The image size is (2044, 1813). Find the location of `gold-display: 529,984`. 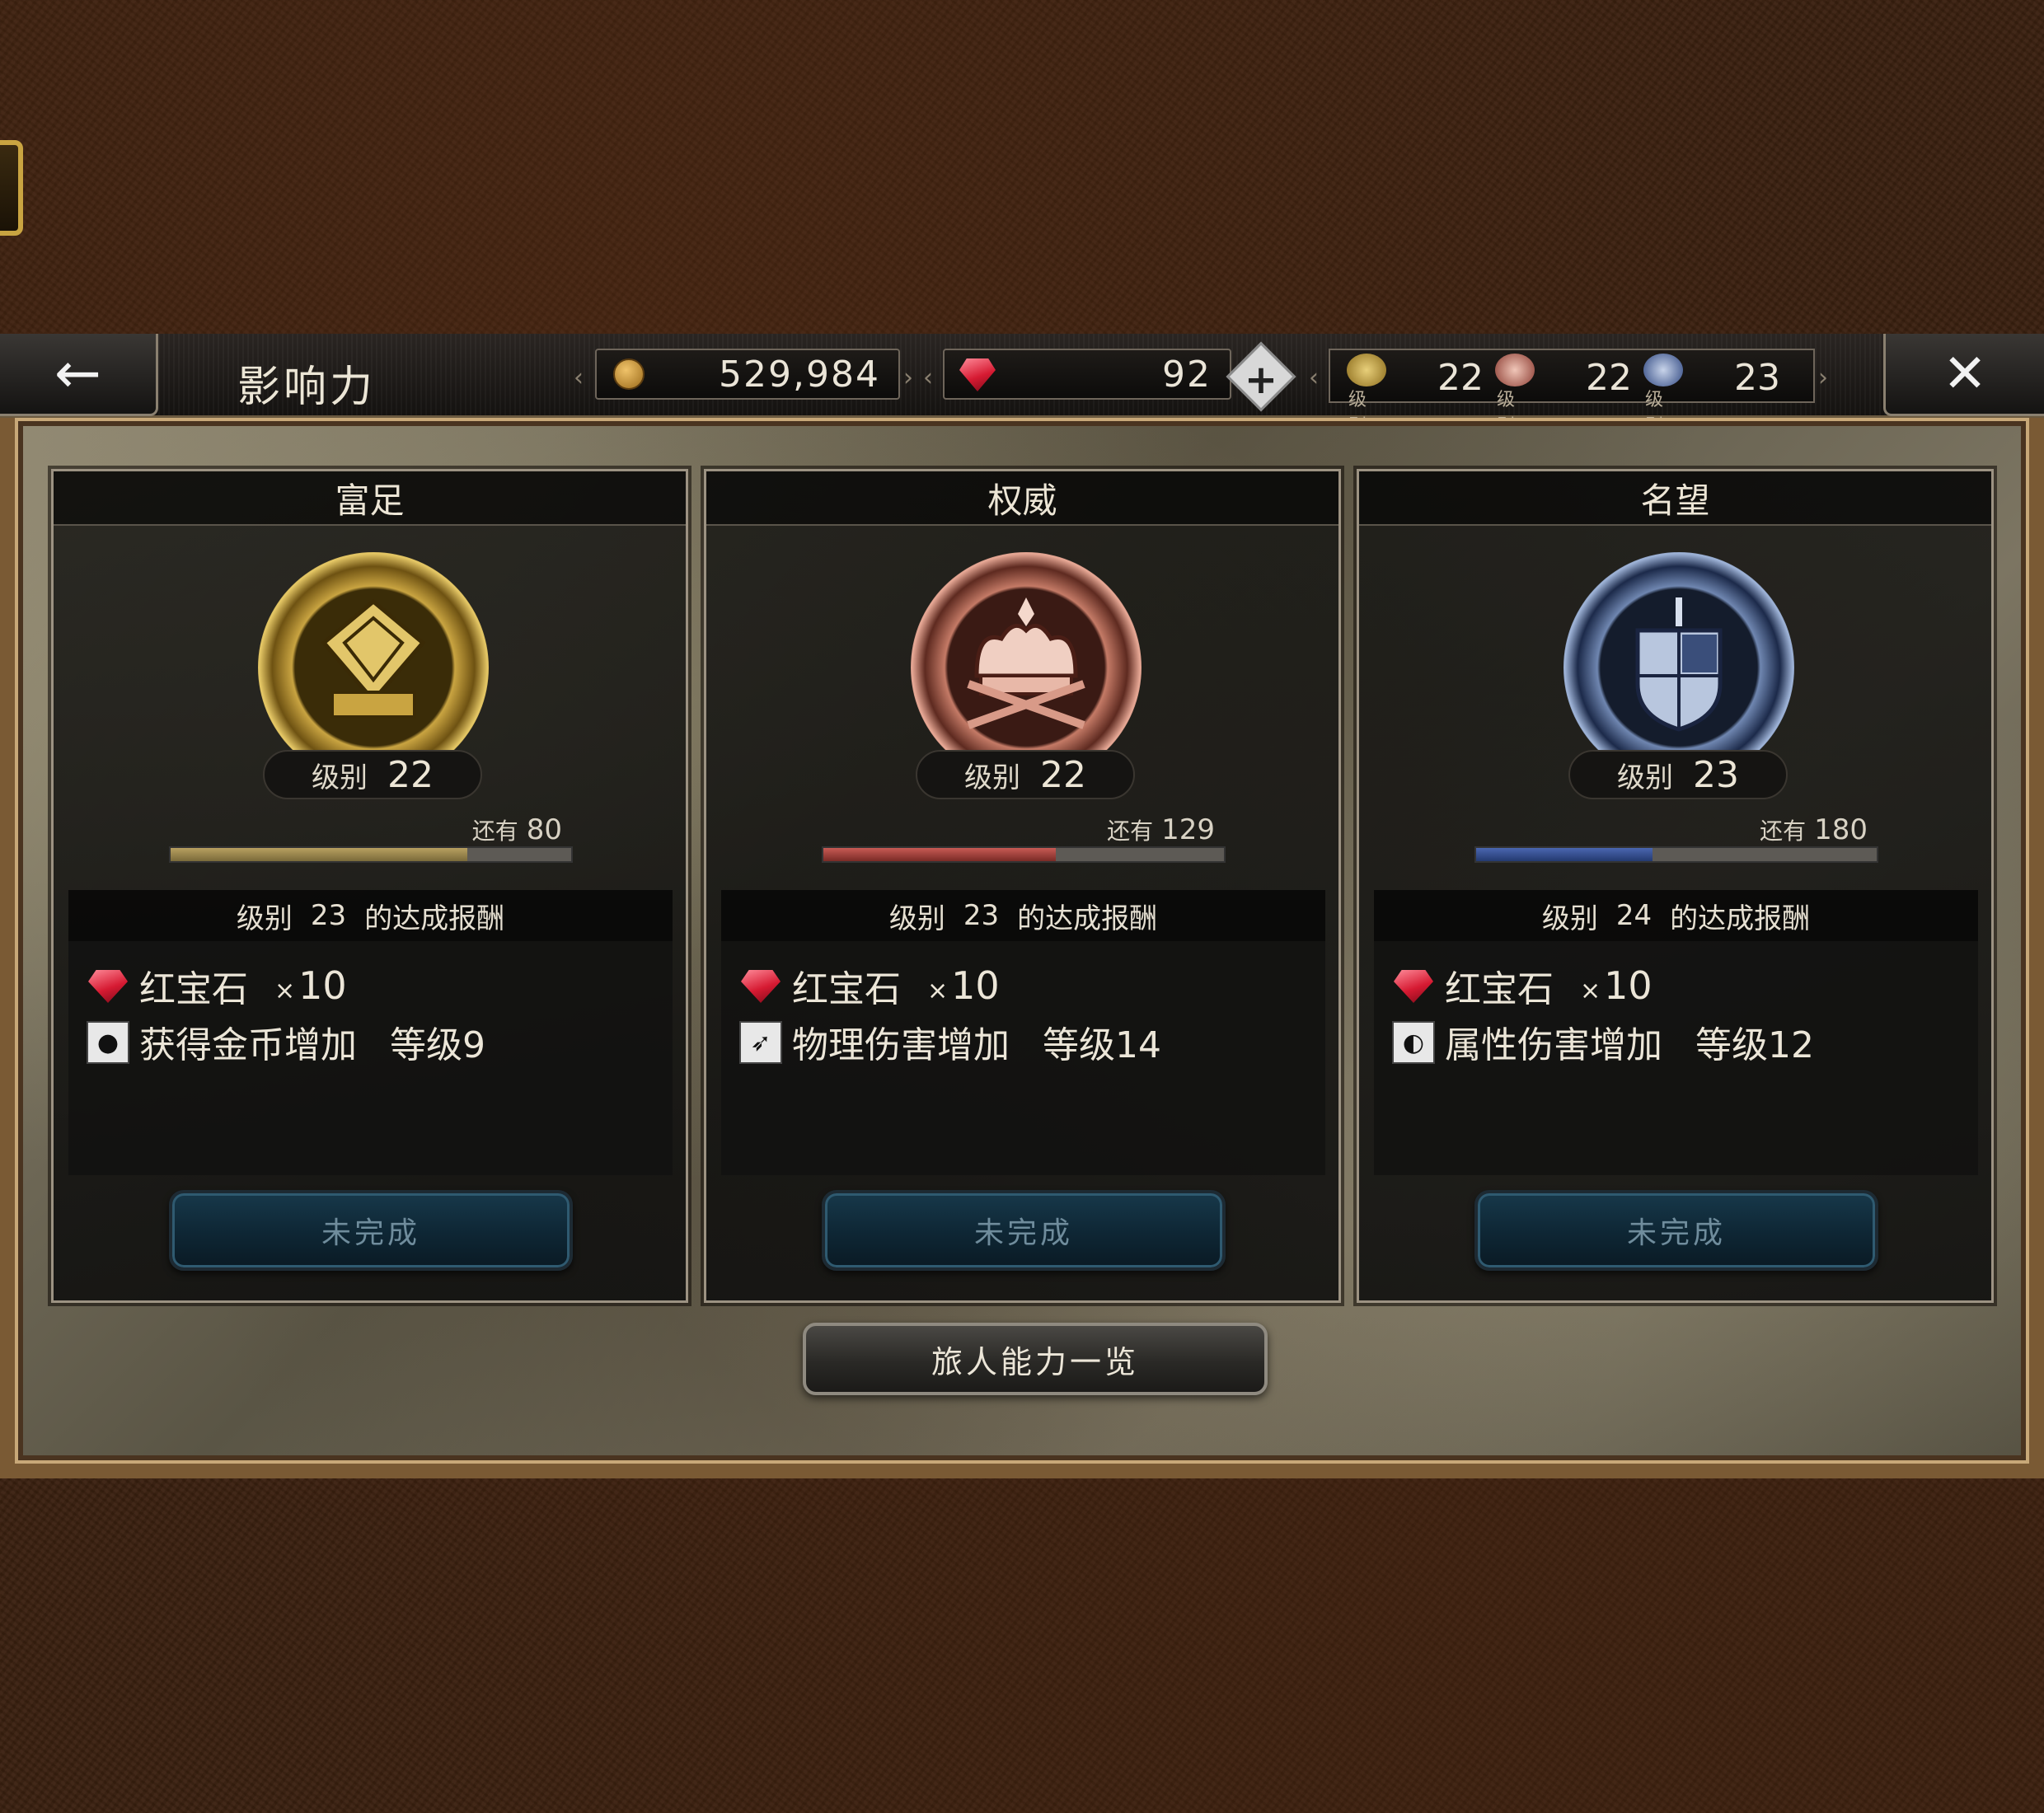

gold-display: 529,984 is located at coordinates (747, 374).